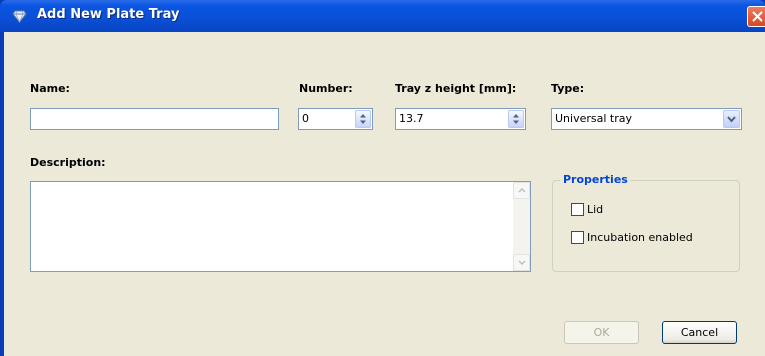  I want to click on lid-label: Lid, so click(595, 209).